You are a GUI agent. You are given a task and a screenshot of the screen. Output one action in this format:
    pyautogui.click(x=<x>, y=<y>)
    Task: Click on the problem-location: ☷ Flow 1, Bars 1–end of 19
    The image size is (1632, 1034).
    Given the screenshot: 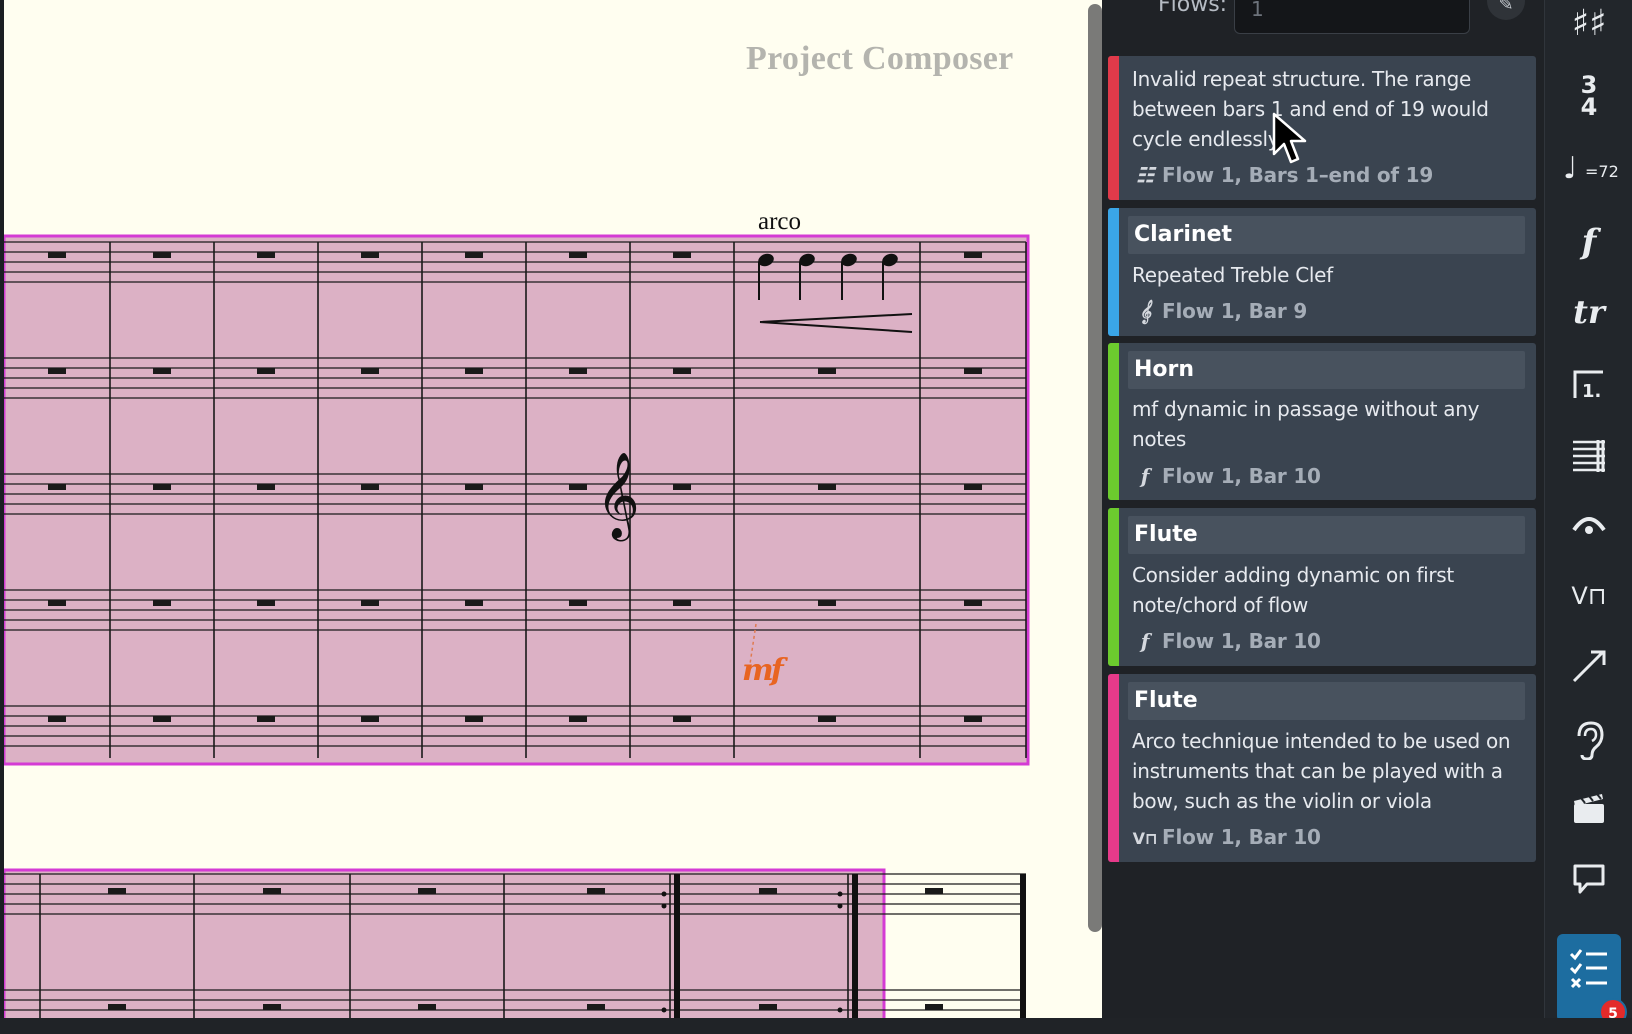 What is the action you would take?
    pyautogui.click(x=1327, y=175)
    